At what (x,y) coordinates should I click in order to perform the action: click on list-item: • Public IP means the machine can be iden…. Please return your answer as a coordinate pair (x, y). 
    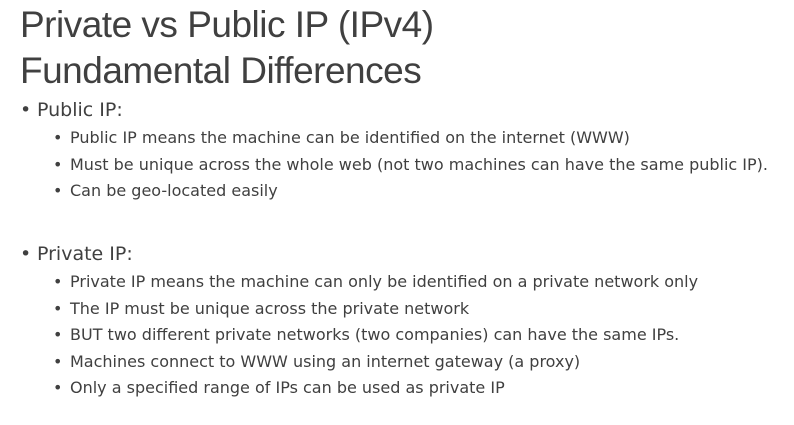
    Looking at the image, I should click on (421, 138).